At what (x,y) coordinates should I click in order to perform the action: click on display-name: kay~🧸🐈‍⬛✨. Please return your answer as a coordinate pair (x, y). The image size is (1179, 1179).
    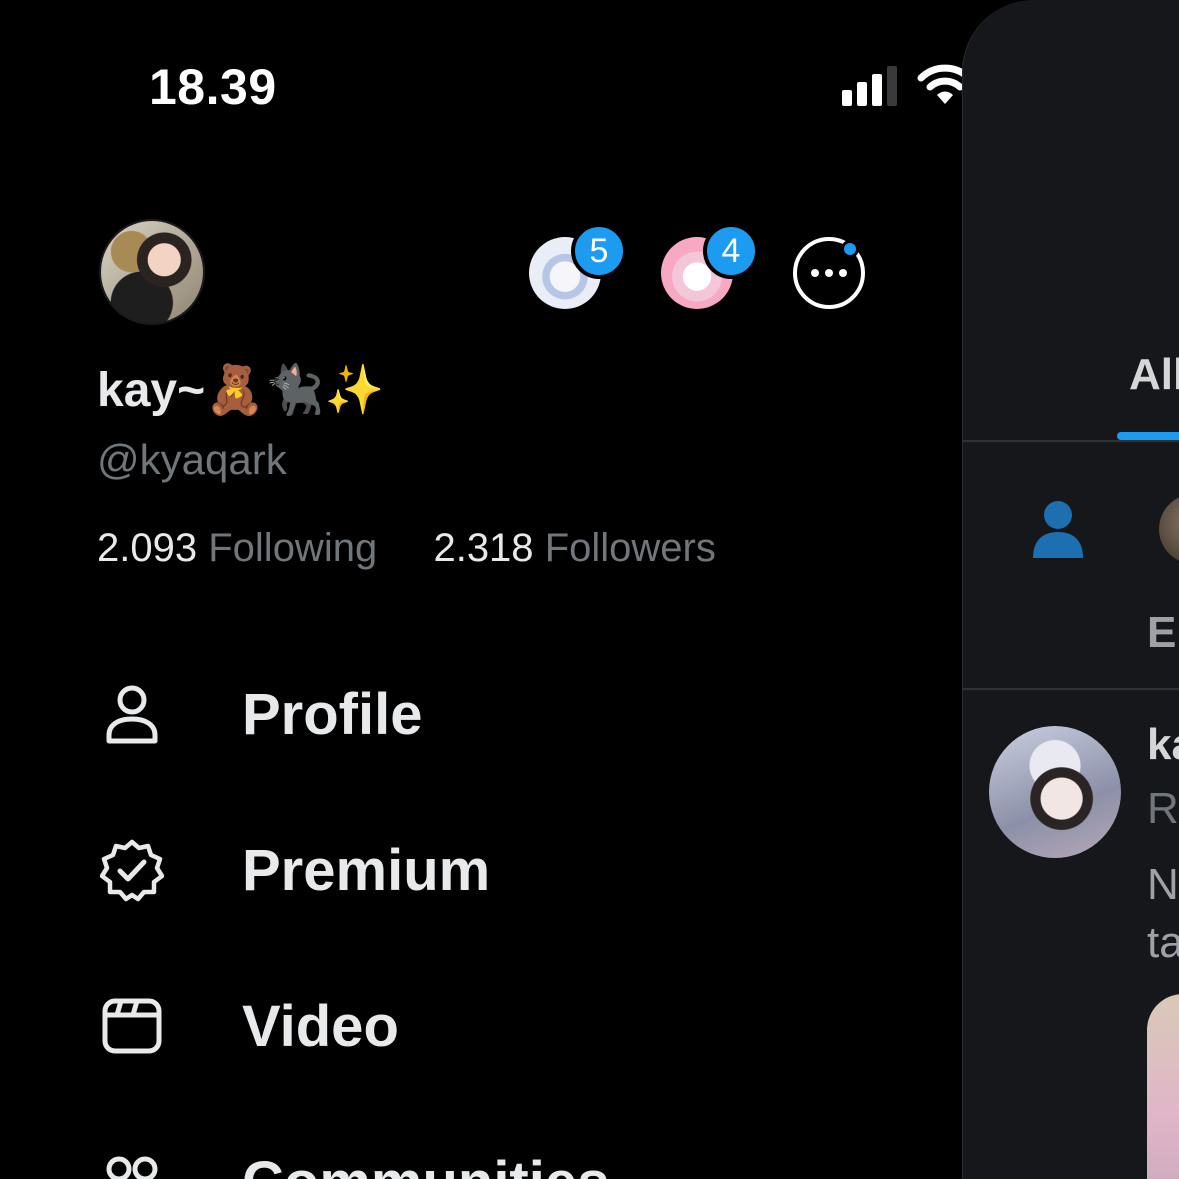
    Looking at the image, I should click on (241, 390).